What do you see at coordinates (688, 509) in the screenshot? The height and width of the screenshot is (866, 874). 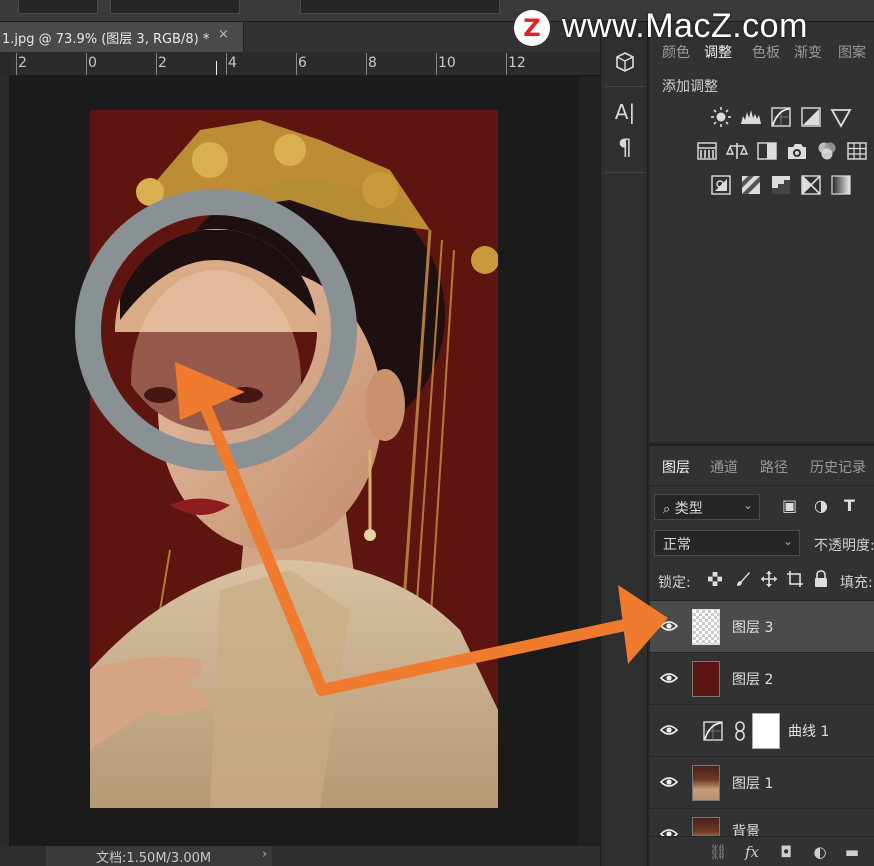 I see `layer-filter-label: 类型` at bounding box center [688, 509].